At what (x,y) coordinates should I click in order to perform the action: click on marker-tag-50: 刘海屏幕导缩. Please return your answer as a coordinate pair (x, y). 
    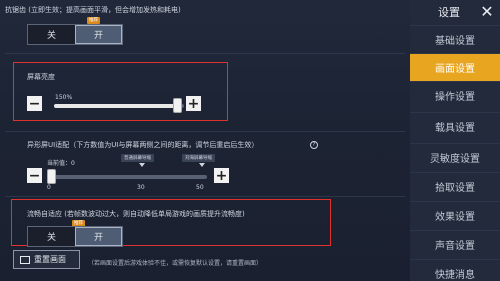
    Looking at the image, I should click on (198, 158).